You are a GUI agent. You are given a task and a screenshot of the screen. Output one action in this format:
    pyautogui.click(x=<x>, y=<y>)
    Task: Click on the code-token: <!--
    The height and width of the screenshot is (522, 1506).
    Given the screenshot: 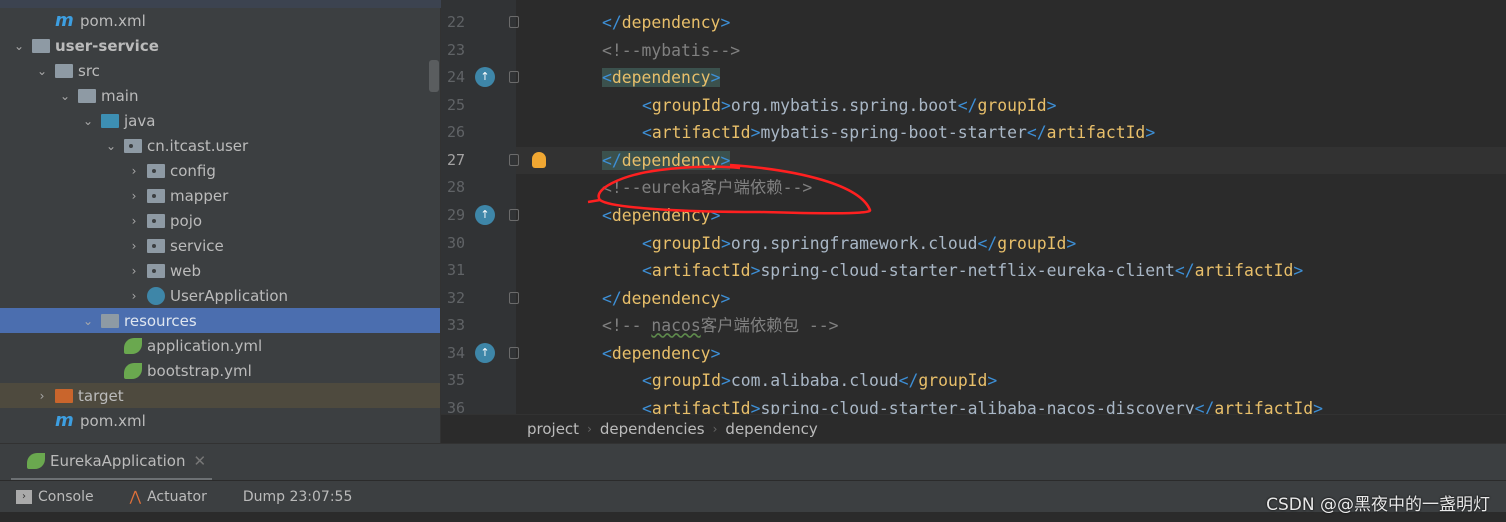 What is the action you would take?
    pyautogui.click(x=627, y=326)
    